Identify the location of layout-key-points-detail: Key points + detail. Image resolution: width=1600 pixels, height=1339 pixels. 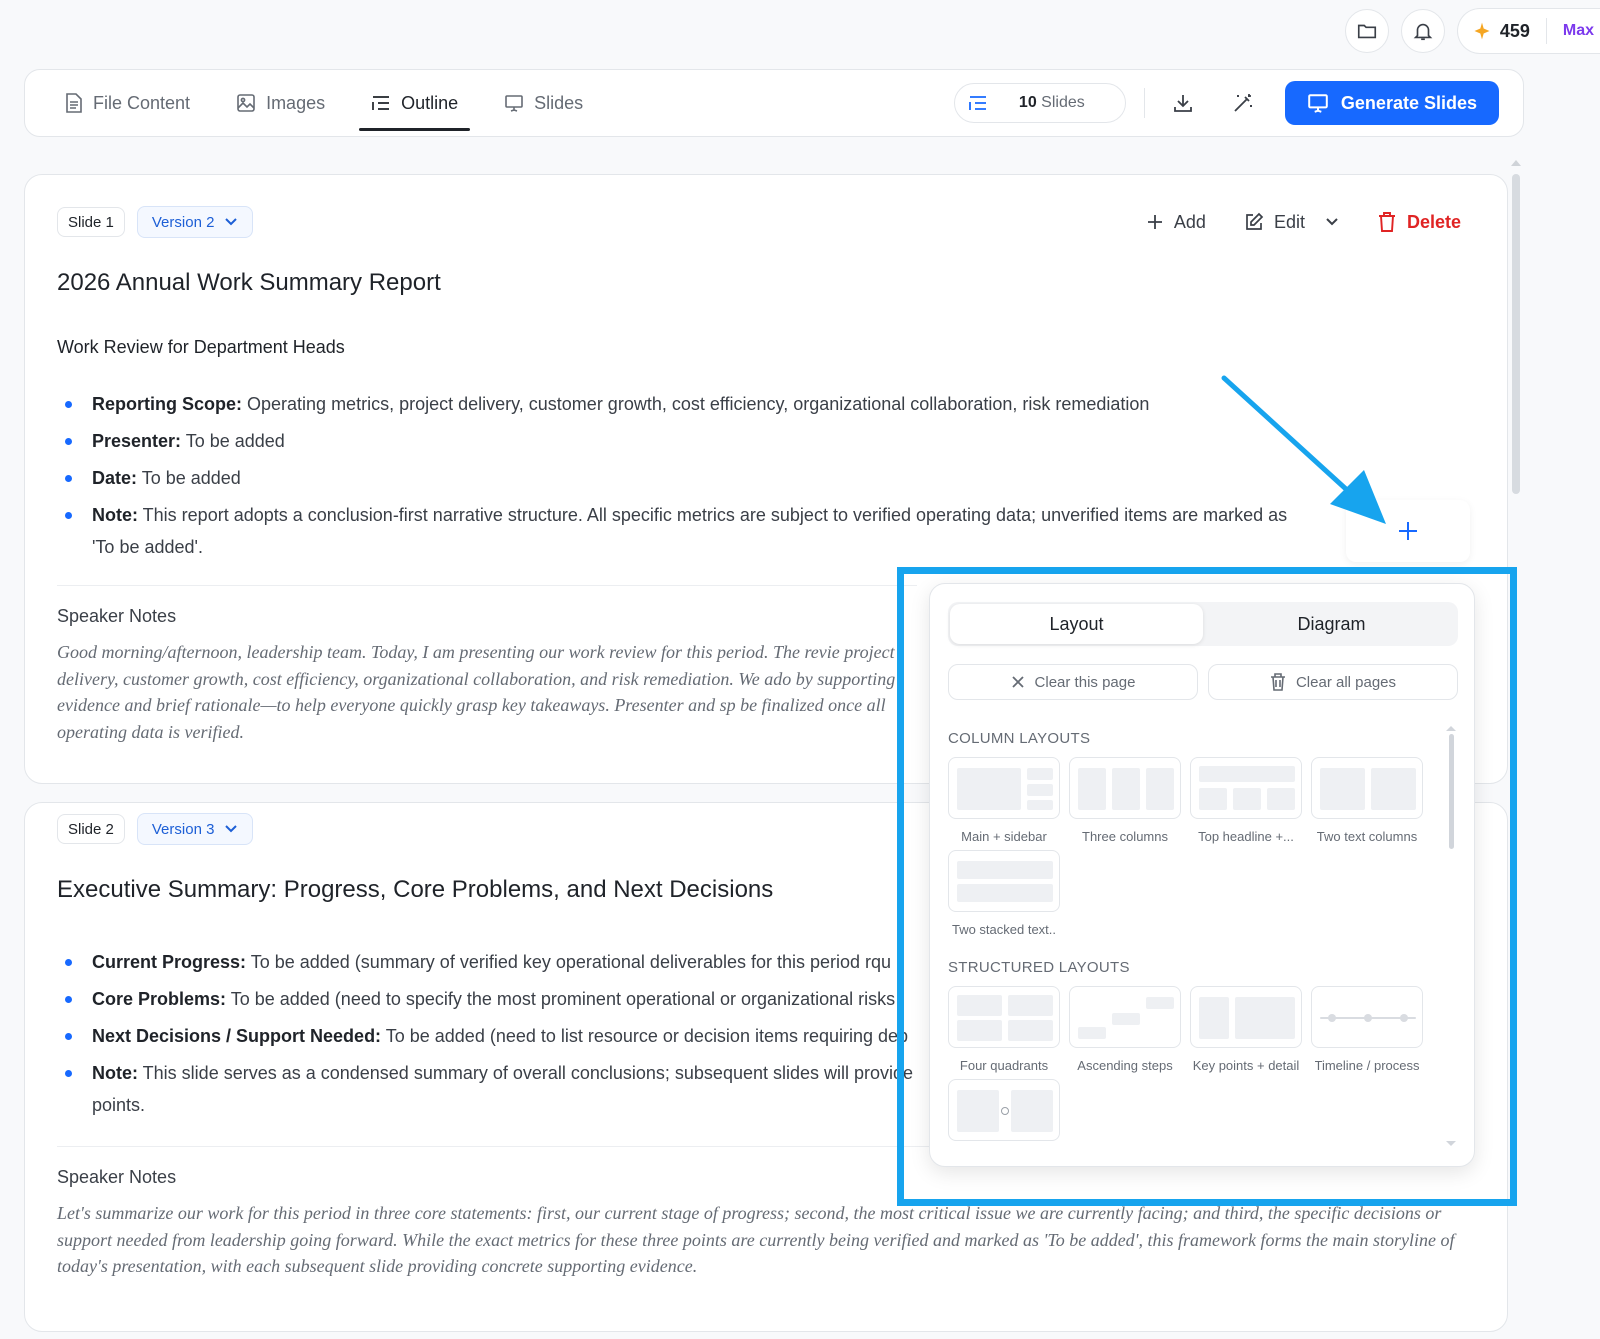
(1246, 1029).